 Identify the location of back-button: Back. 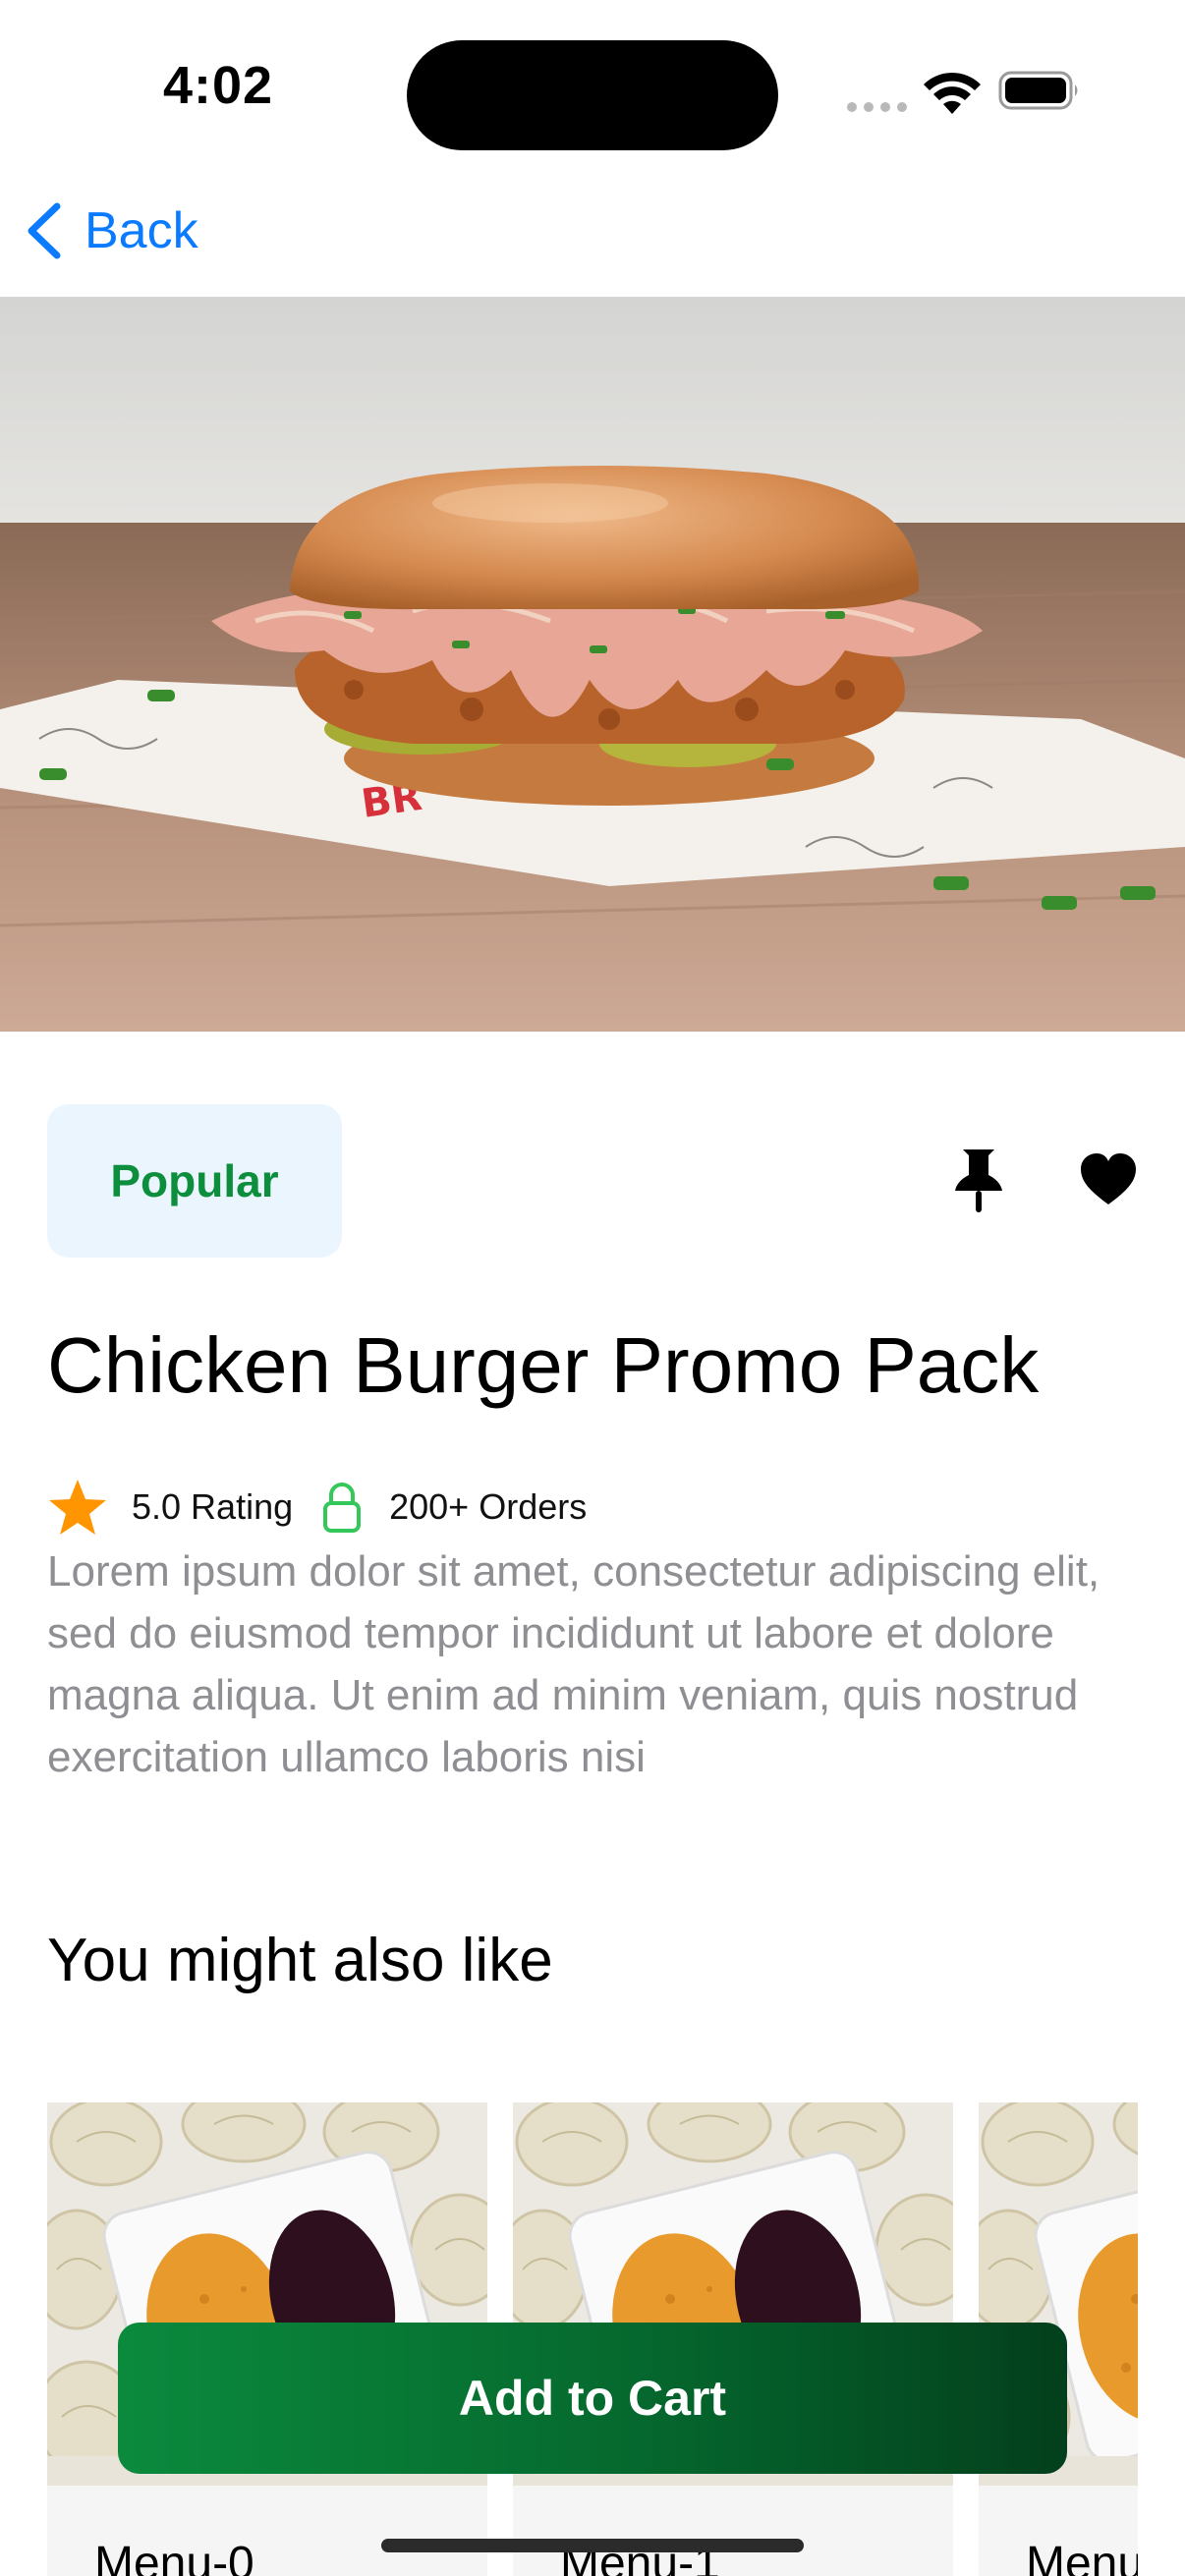
(111, 230).